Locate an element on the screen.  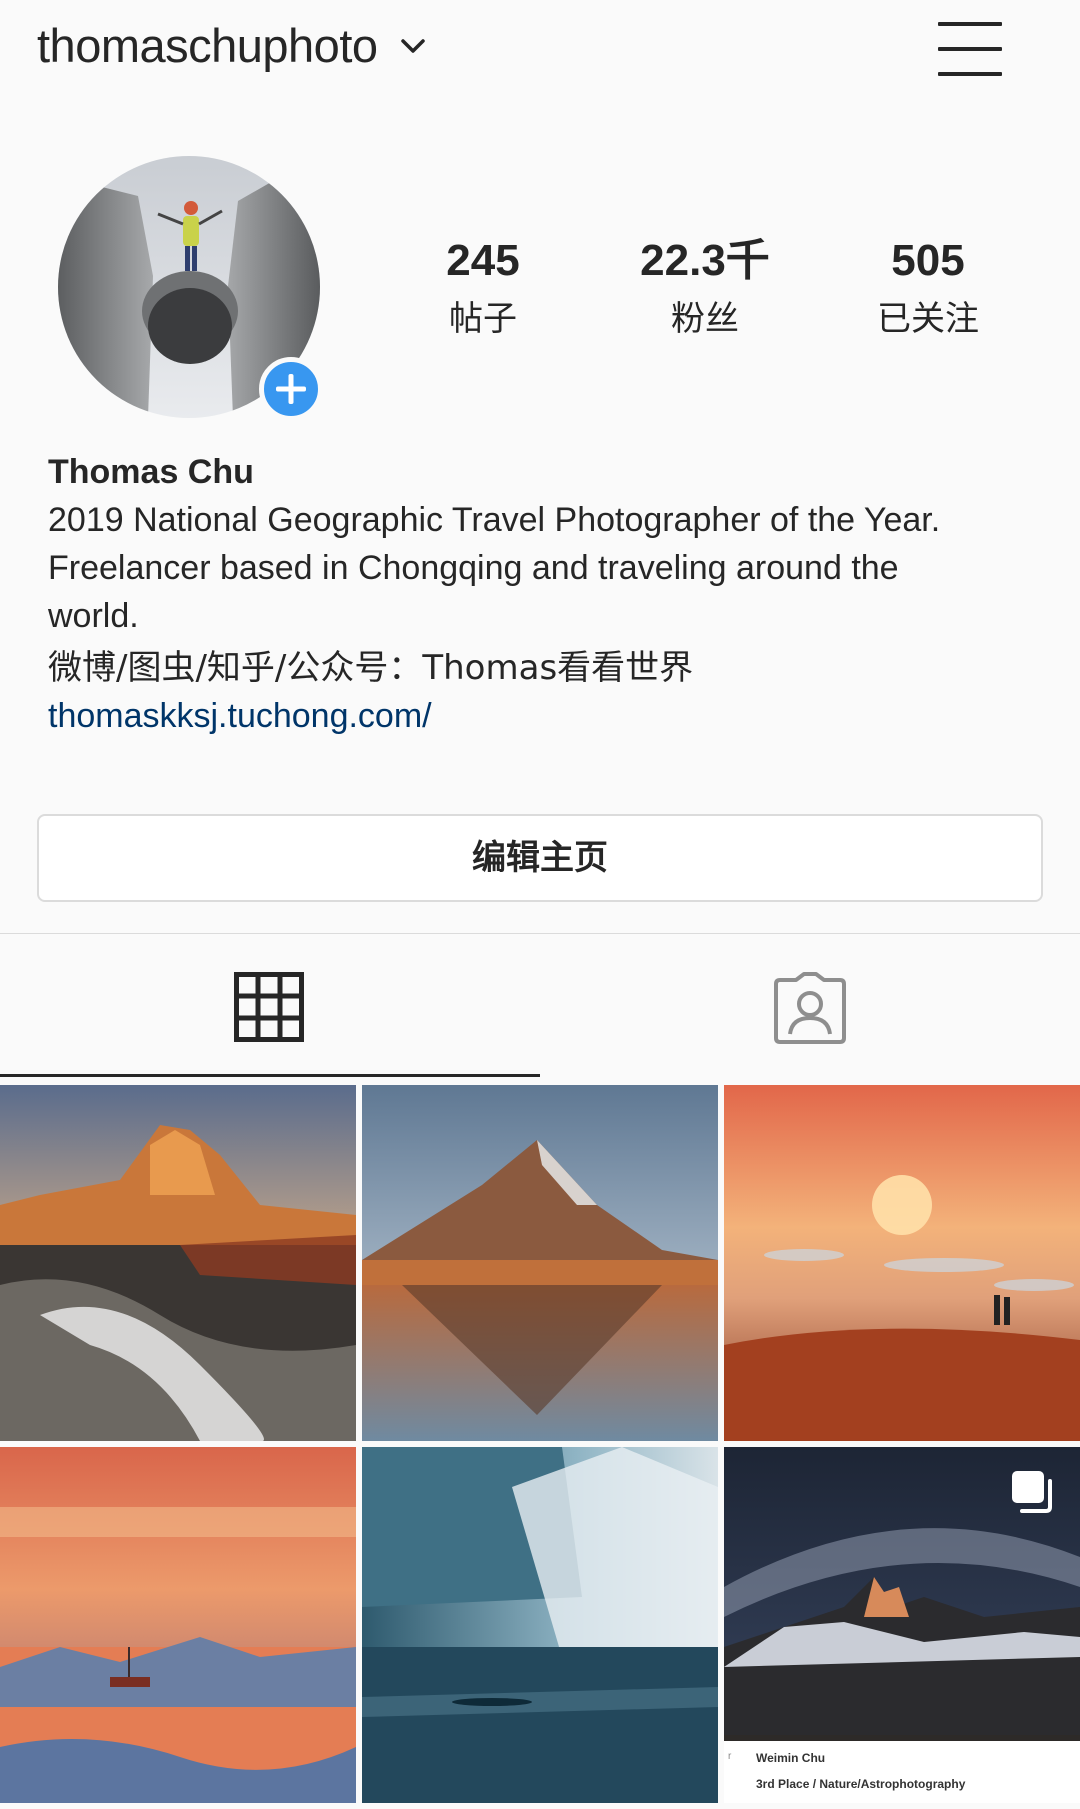
caption-fragment: r is located at coordinates (730, 1756).